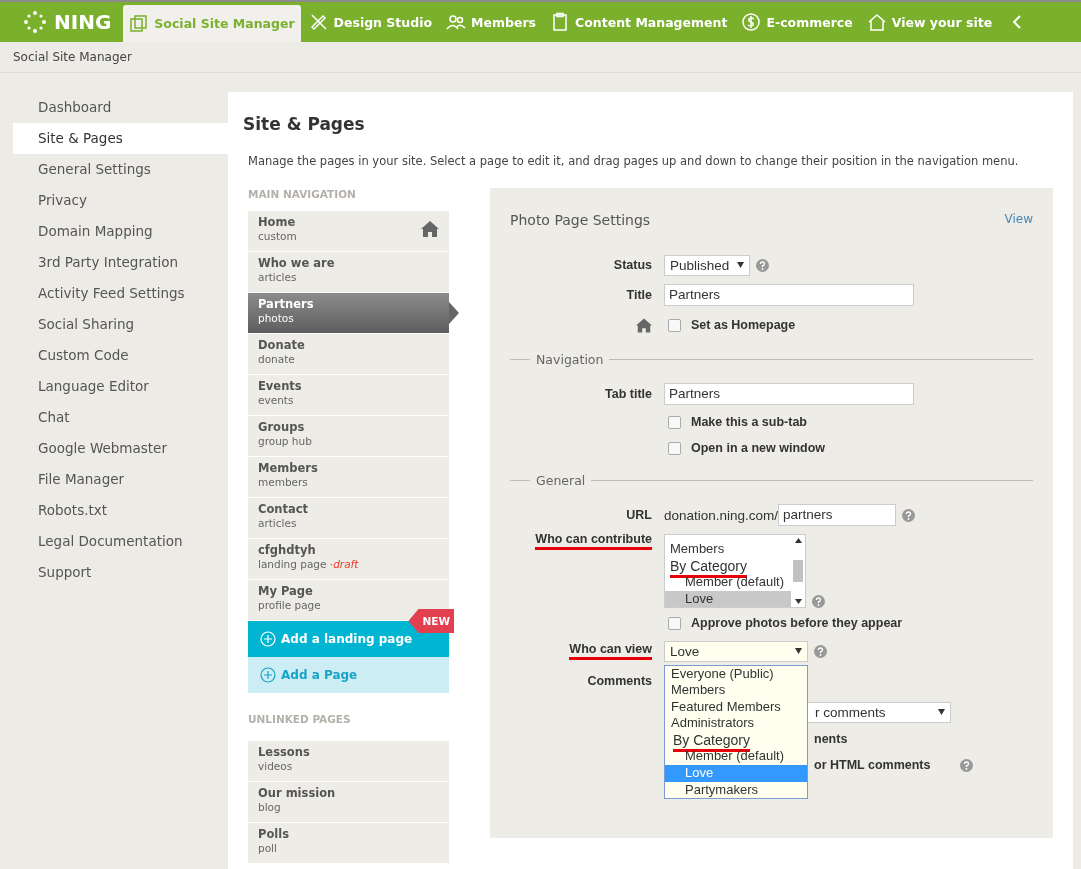 The image size is (1081, 869). What do you see at coordinates (83, 22) in the screenshot?
I see `logo-text: NING` at bounding box center [83, 22].